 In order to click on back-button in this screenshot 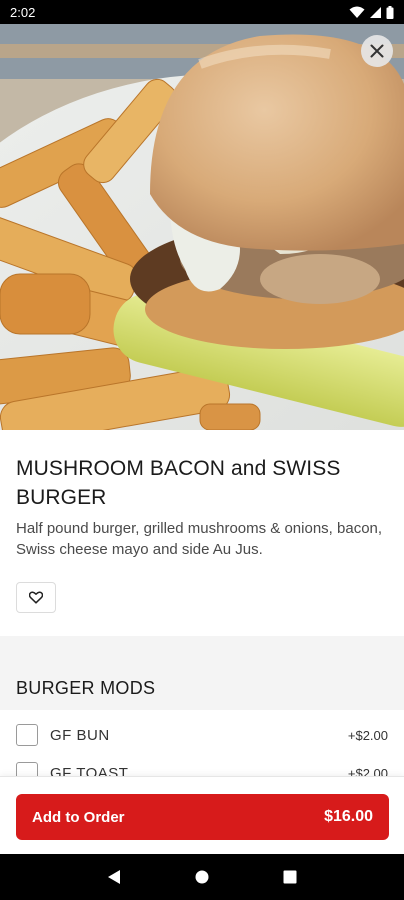, I will do `click(114, 877)`.